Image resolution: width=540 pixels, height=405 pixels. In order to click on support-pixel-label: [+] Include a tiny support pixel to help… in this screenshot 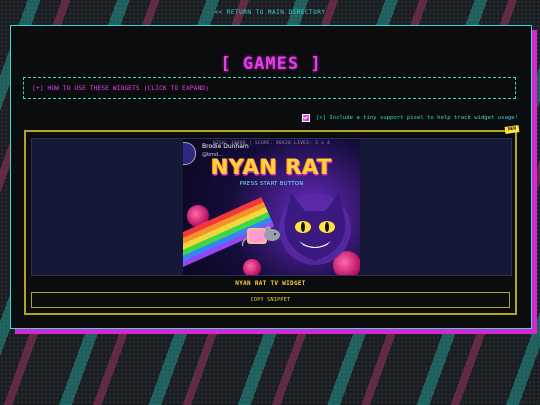, I will do `click(416, 118)`.